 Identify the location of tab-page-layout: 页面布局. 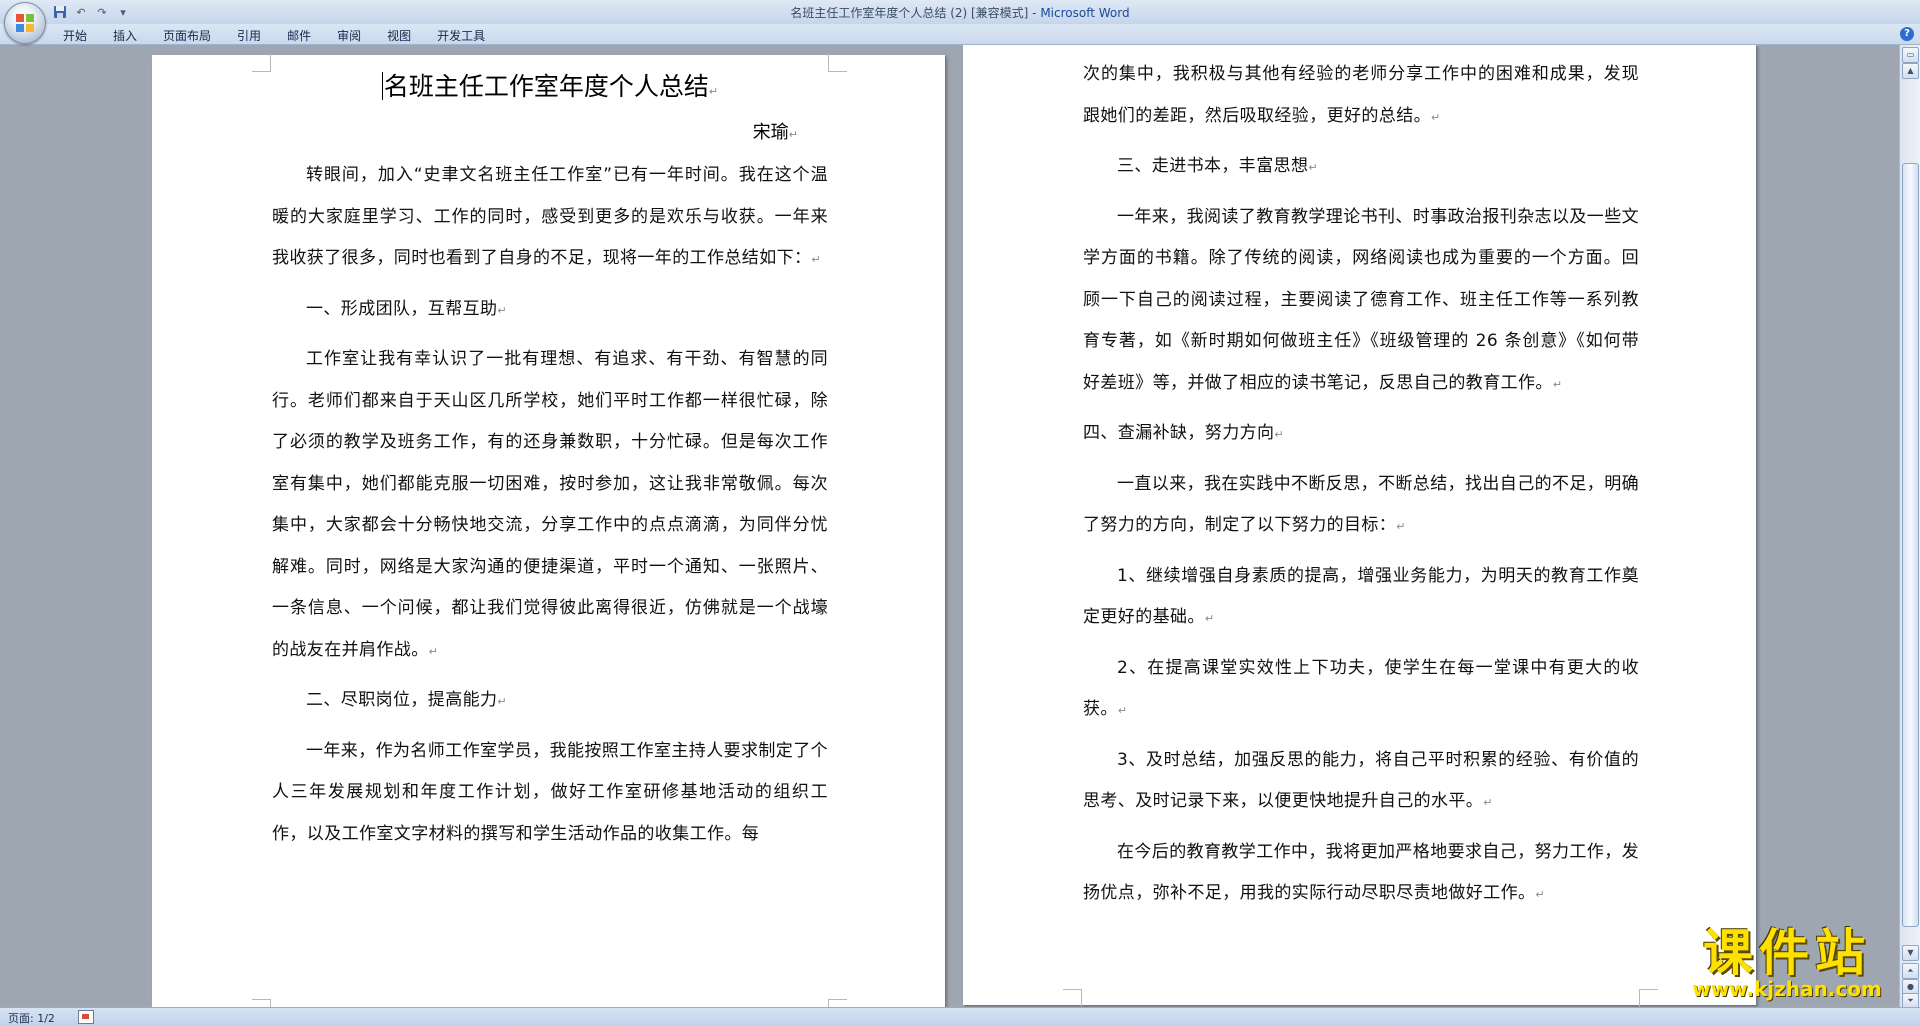
(187, 35).